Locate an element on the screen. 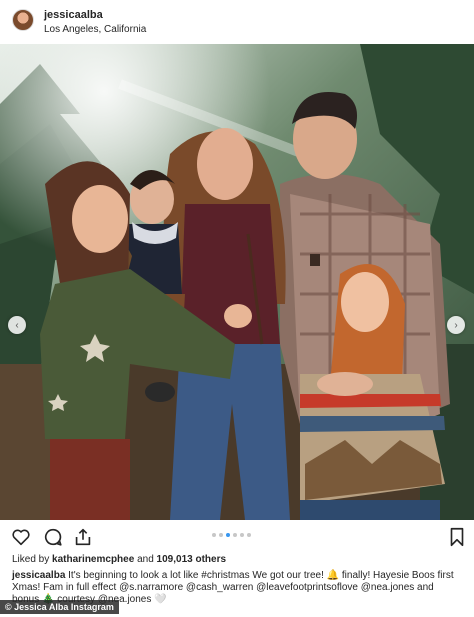 The height and width of the screenshot is (617, 474). chevron-right-icon: › is located at coordinates (456, 325).